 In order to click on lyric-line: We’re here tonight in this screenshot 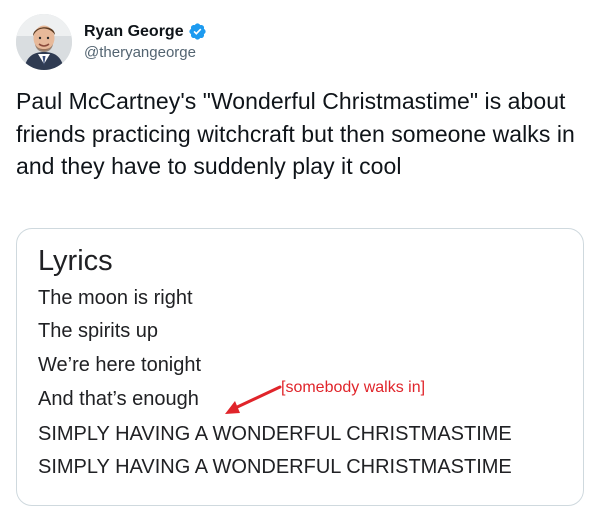, I will do `click(120, 365)`.